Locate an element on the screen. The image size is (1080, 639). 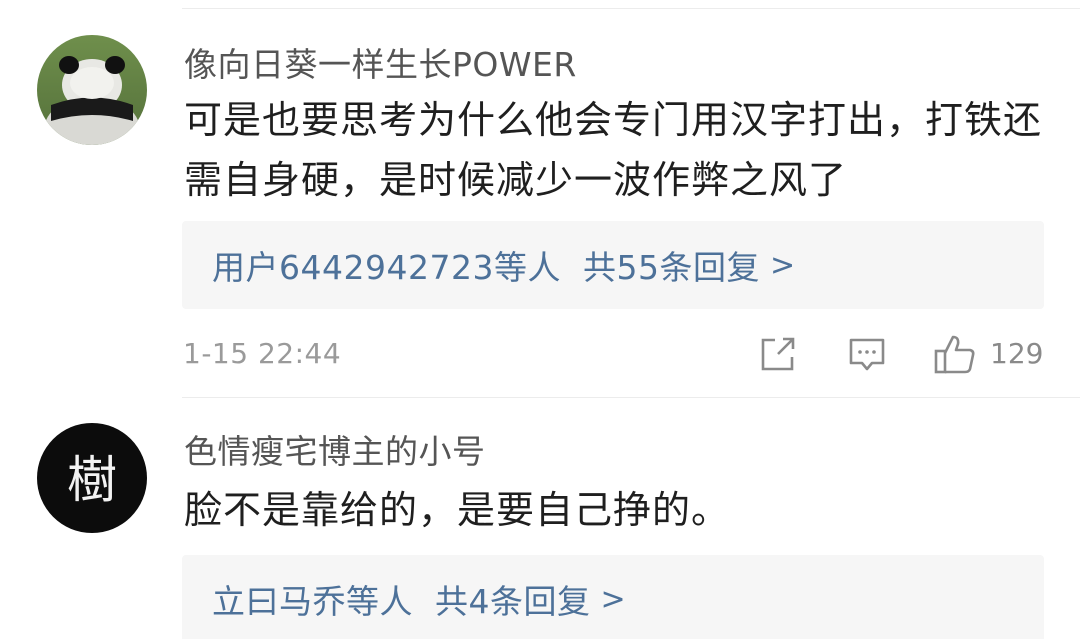
reply-summary: 用户6442942723等人 共55条回复 > is located at coordinates (613, 265).